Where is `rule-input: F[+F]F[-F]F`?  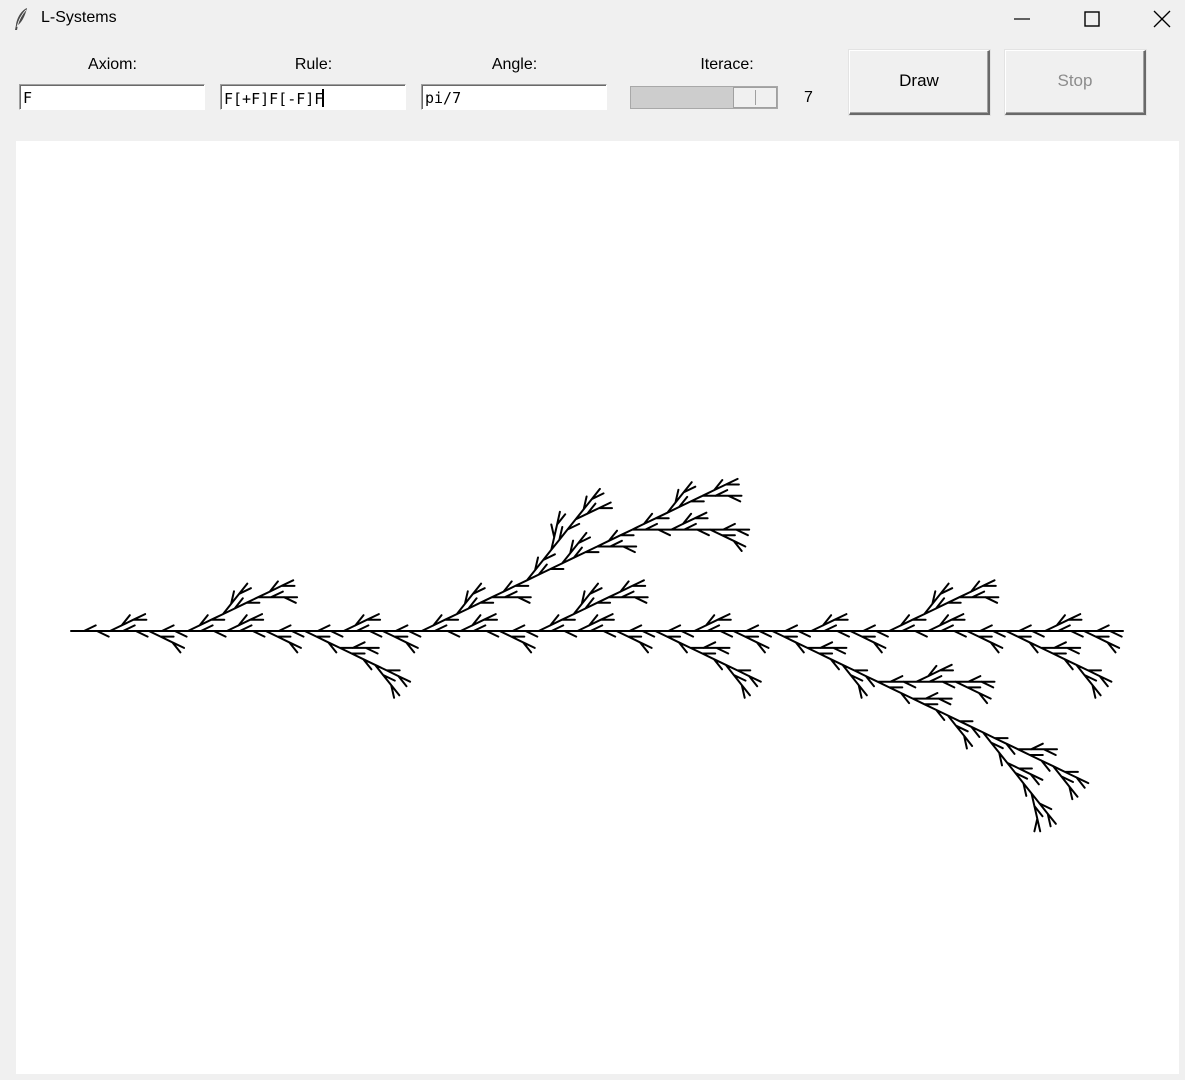 rule-input: F[+F]F[-F]F is located at coordinates (313, 97).